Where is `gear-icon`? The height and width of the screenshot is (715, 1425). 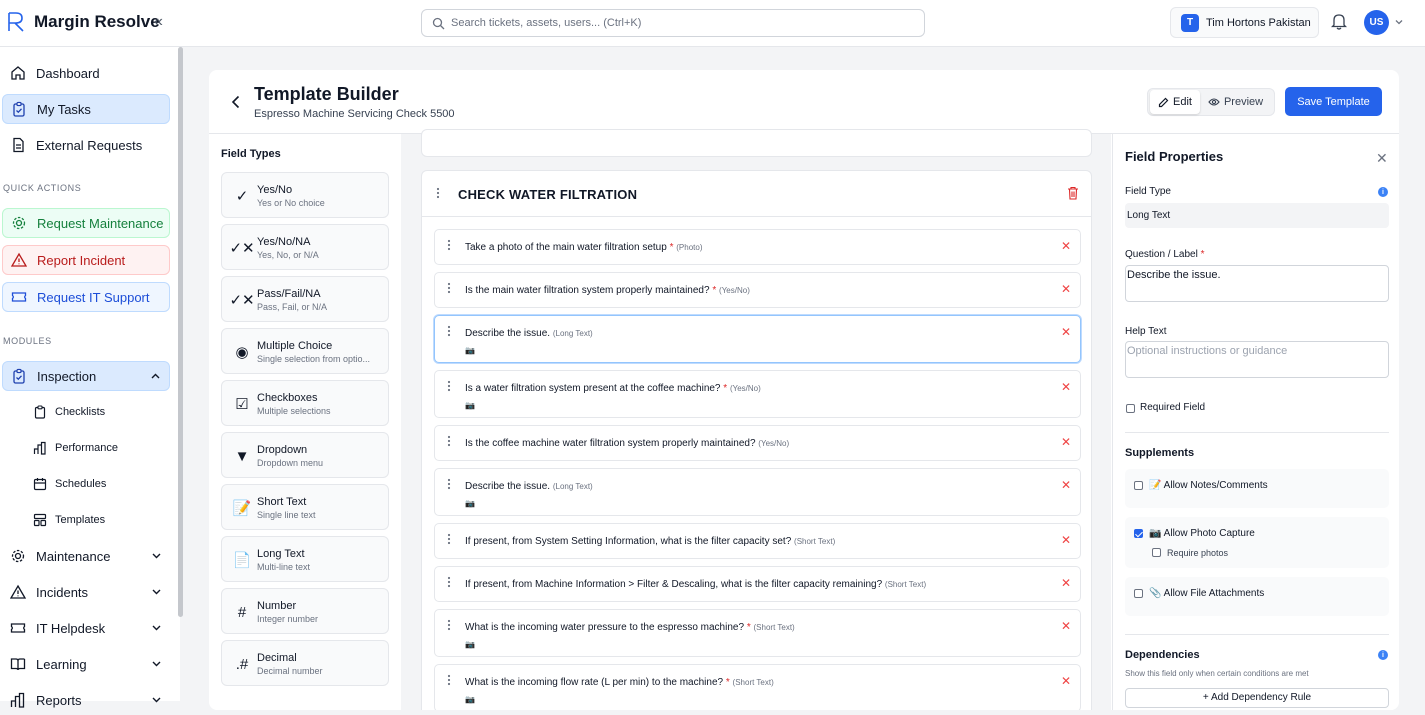
gear-icon is located at coordinates (19, 223).